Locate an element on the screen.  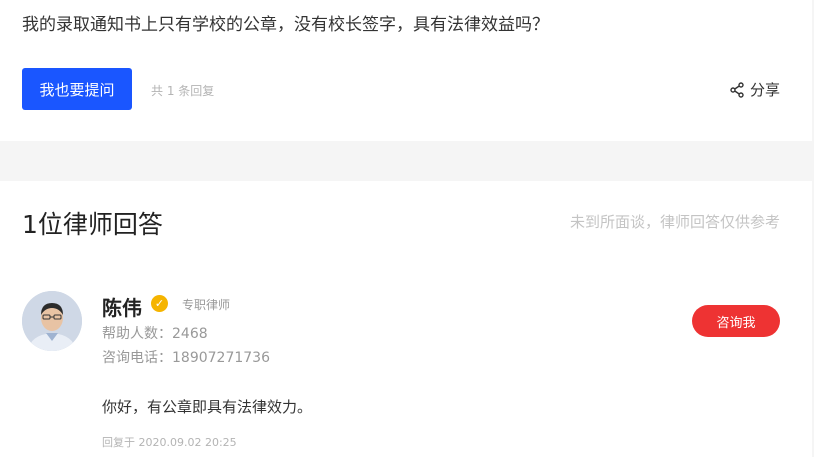
answer-text: 你好，有公章即具有法律效力。 is located at coordinates (207, 407).